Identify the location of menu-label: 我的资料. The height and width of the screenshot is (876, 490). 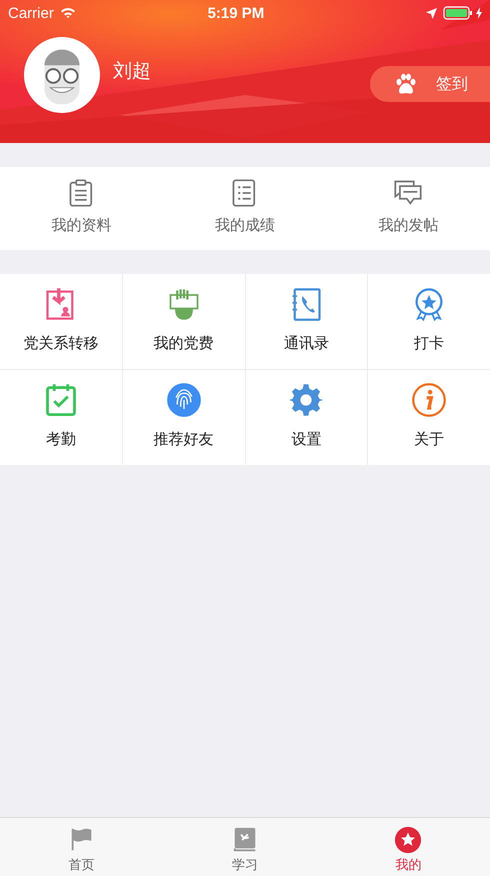
(82, 225).